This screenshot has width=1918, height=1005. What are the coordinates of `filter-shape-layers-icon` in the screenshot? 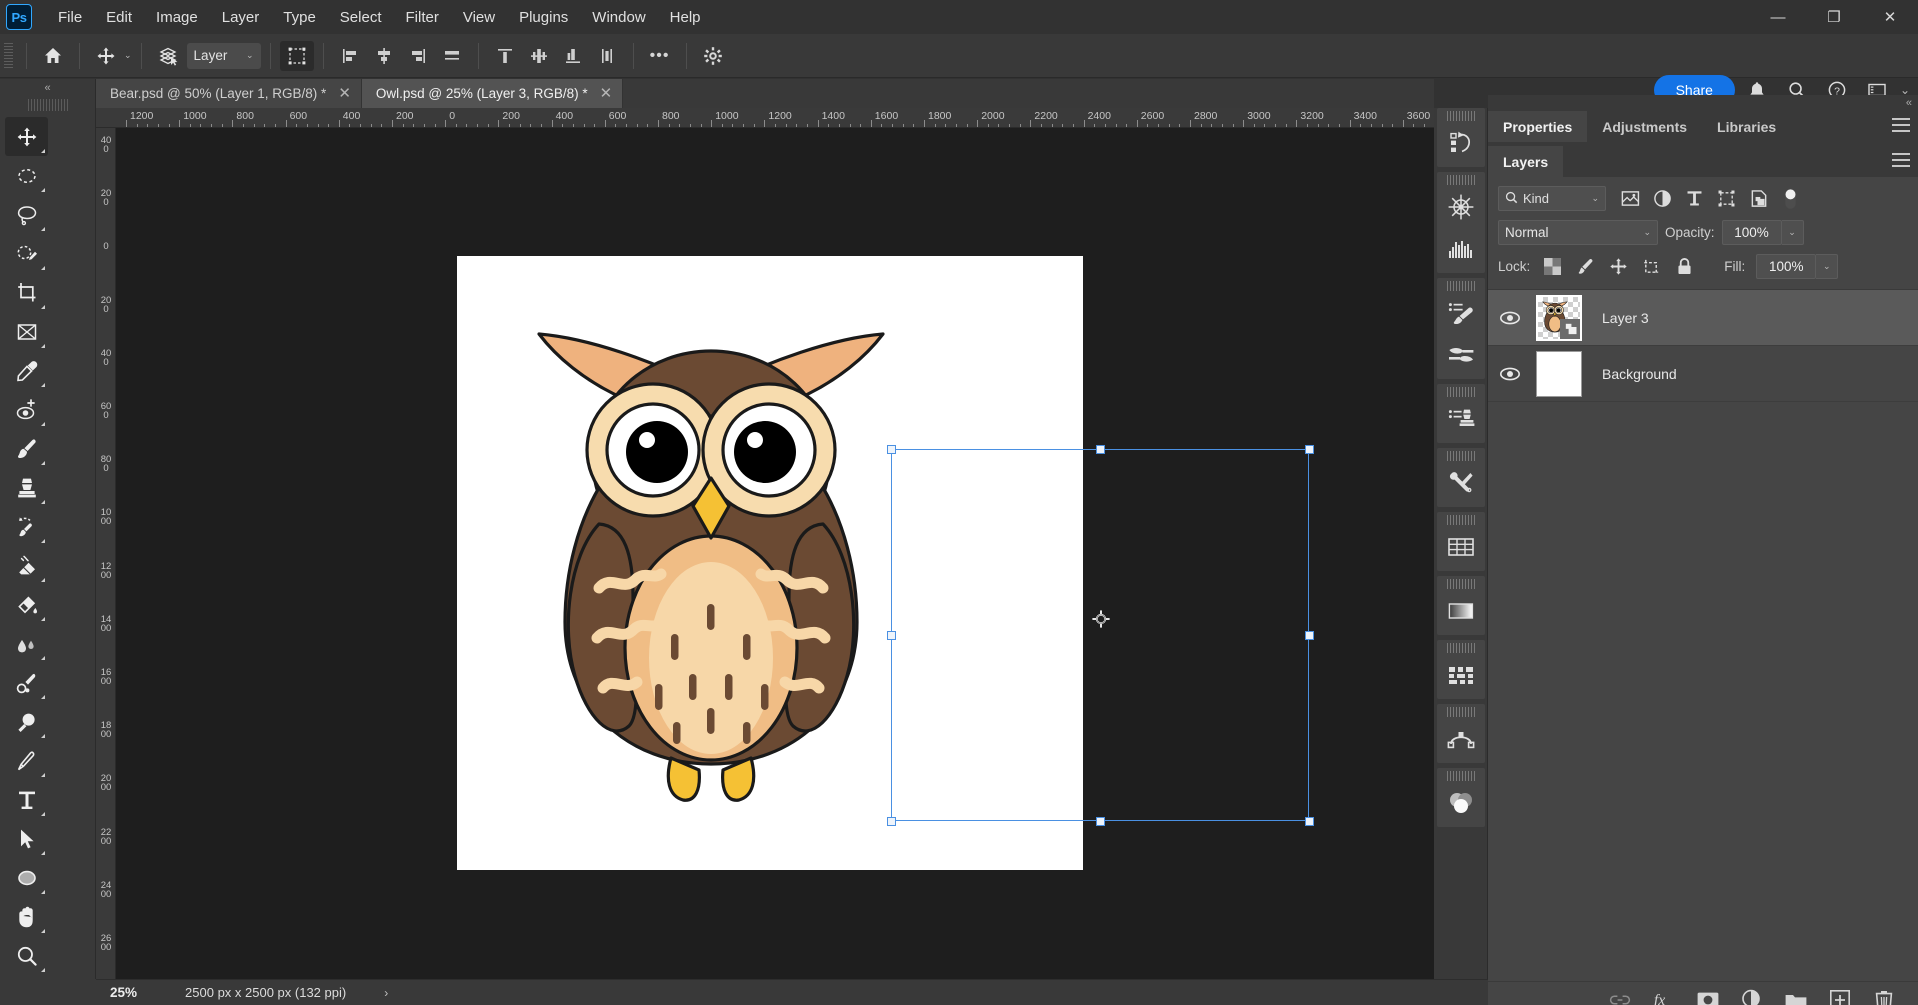 It's located at (1726, 198).